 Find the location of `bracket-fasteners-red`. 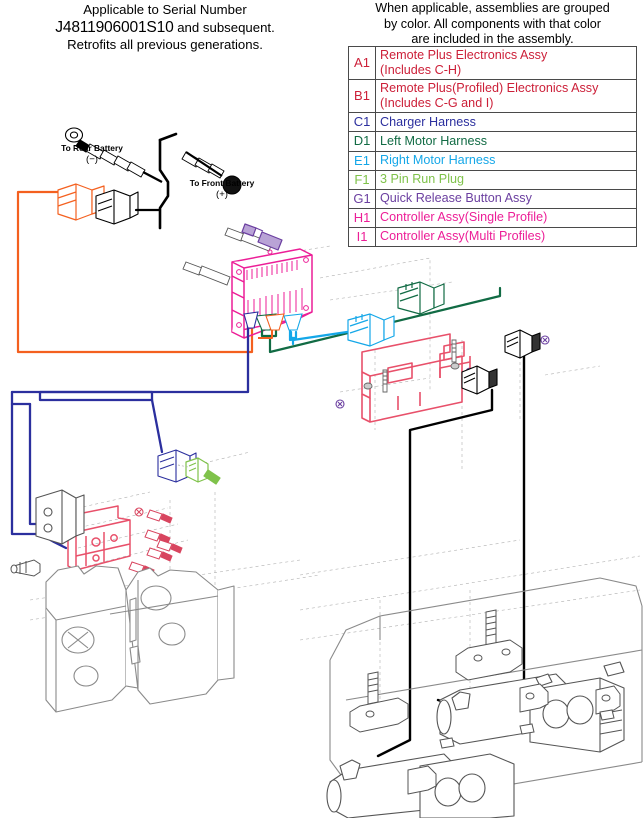

bracket-fasteners-red is located at coordinates (155, 541).